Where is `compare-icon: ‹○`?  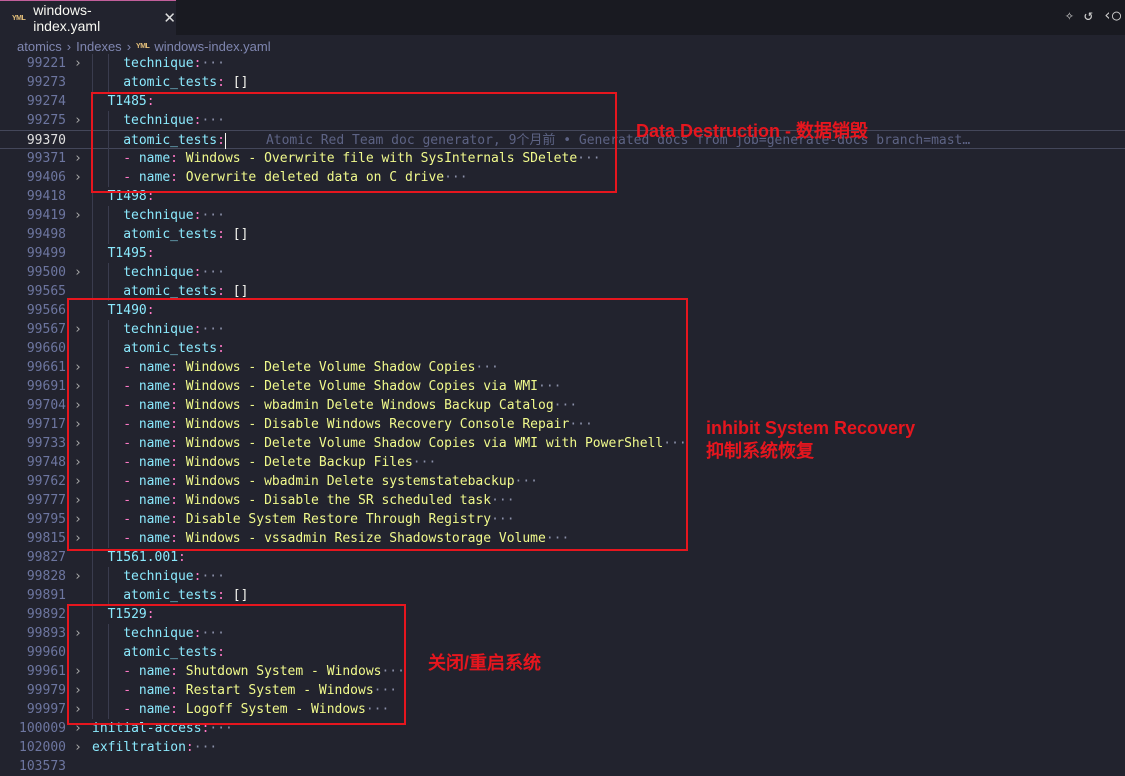 compare-icon: ‹○ is located at coordinates (1112, 15).